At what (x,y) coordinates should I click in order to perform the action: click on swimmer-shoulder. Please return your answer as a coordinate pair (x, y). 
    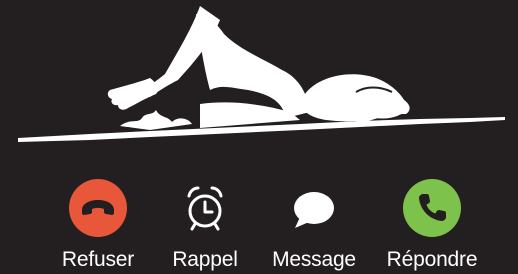
    Looking at the image, I should click on (253, 66).